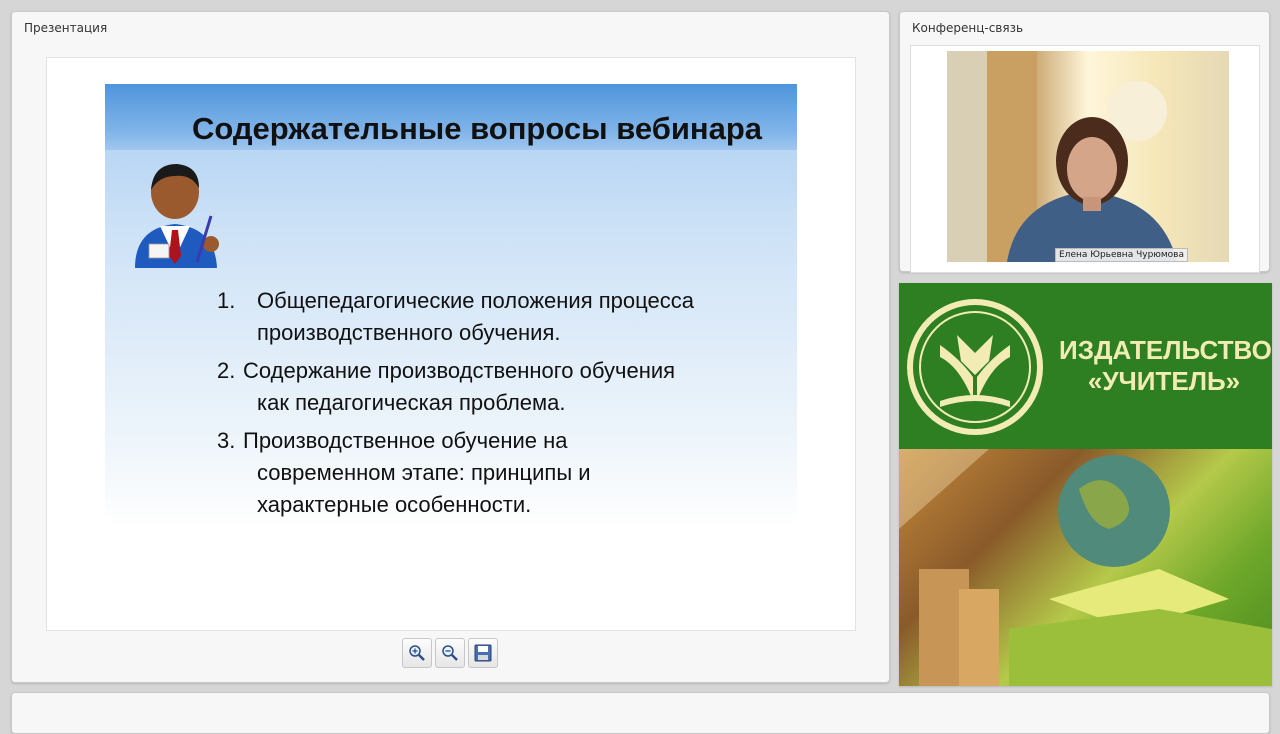  I want to click on banner-image, so click(1085, 567).